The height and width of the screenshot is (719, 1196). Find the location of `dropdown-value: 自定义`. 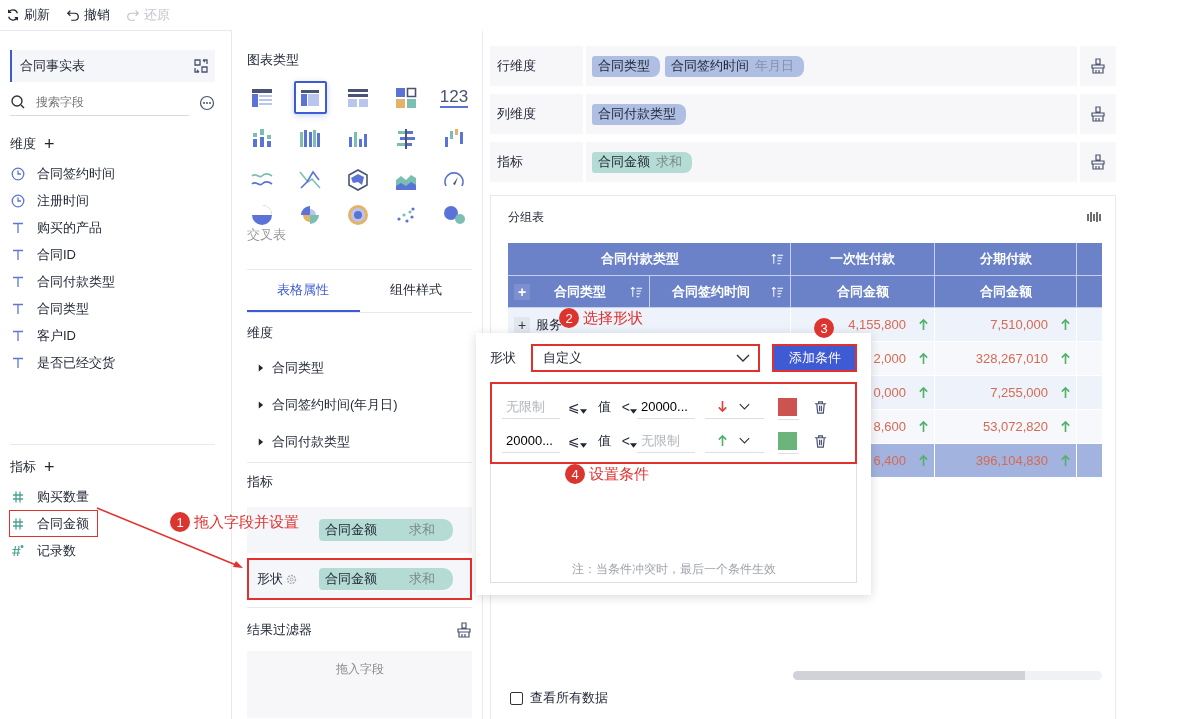

dropdown-value: 自定义 is located at coordinates (562, 358).